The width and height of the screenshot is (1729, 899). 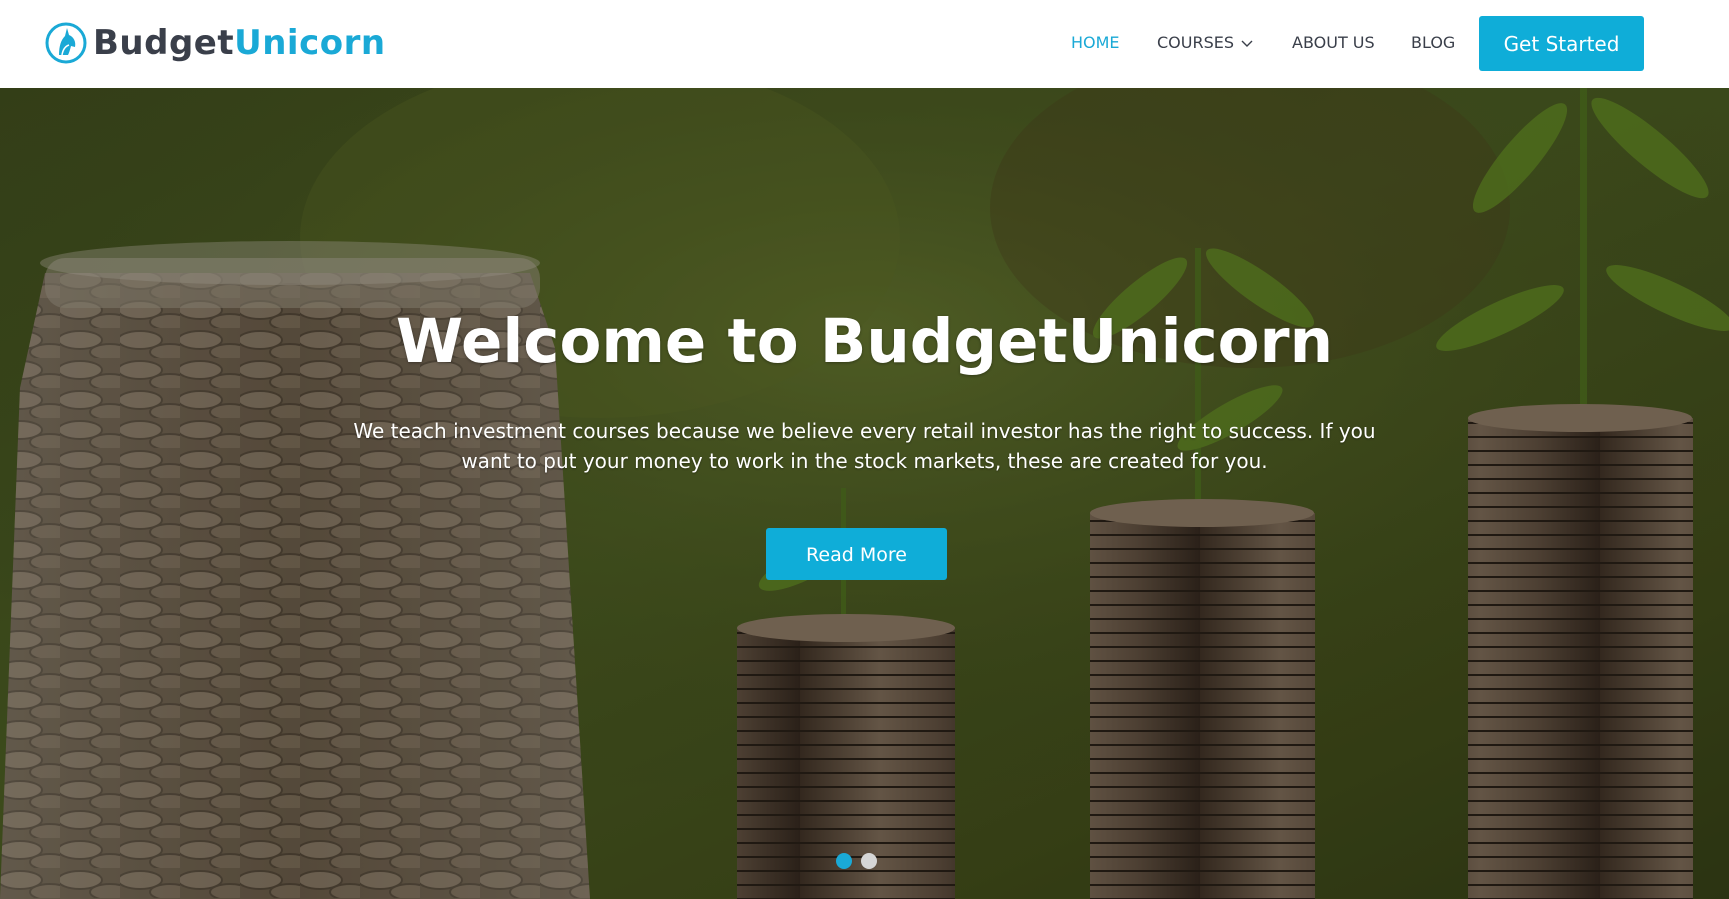 I want to click on slider-pagination, so click(x=861, y=861).